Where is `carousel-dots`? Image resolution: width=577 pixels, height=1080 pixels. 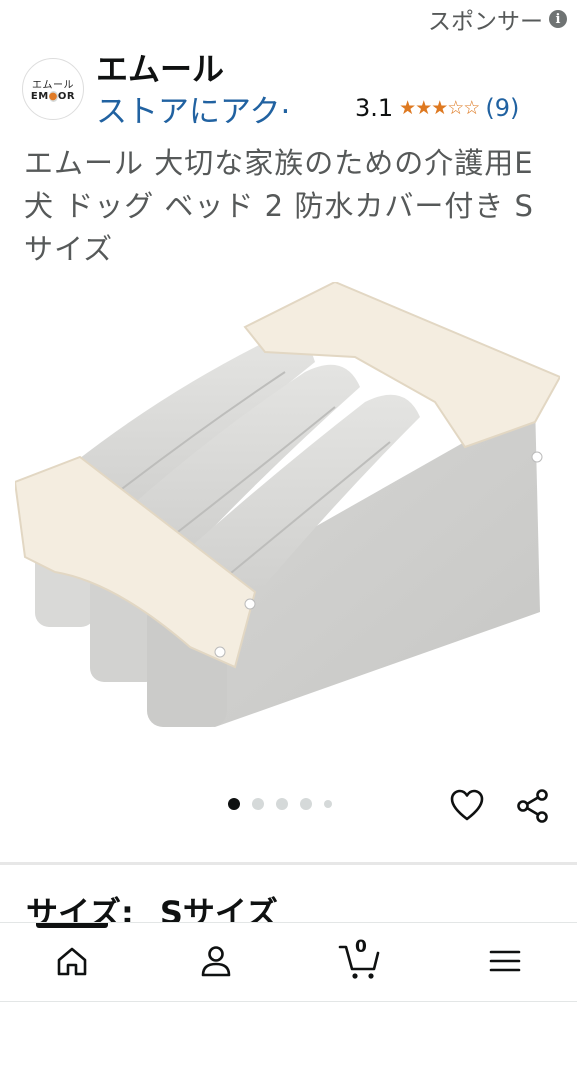
carousel-dots is located at coordinates (280, 804).